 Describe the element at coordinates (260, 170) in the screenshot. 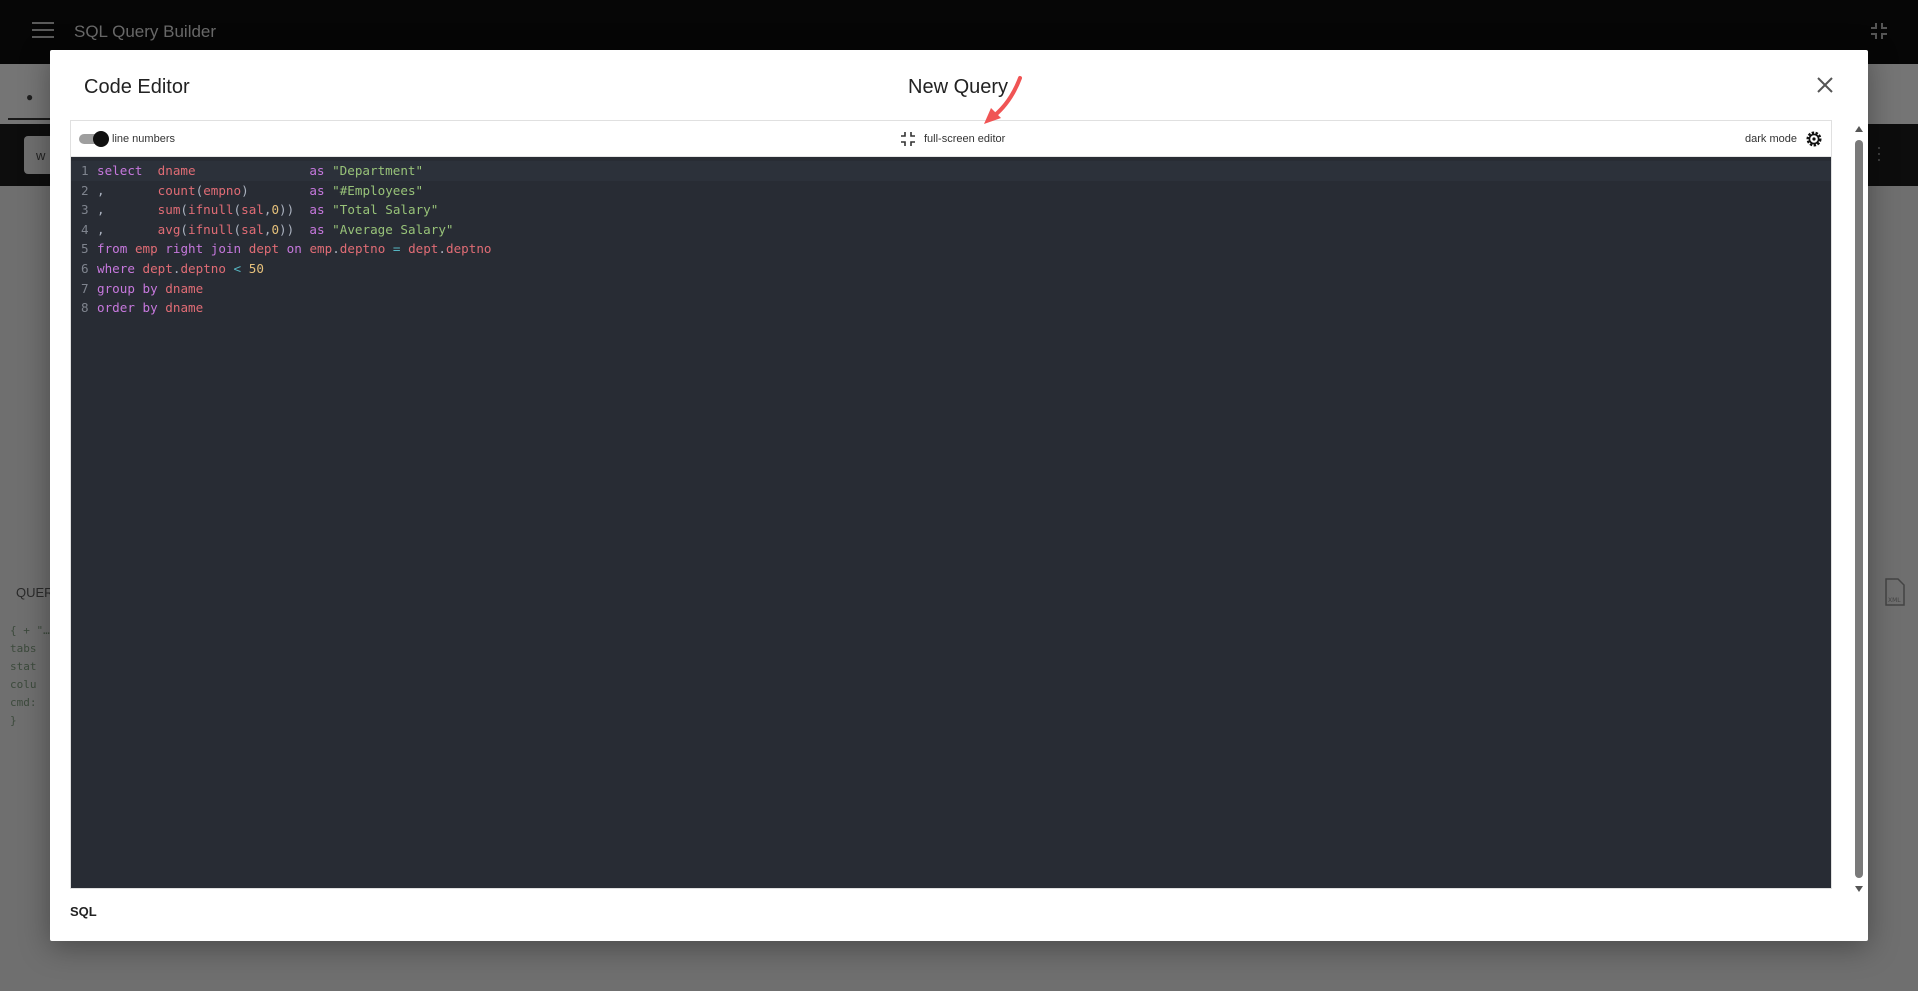

I see `code-line-text: select dname as "Department"` at that location.